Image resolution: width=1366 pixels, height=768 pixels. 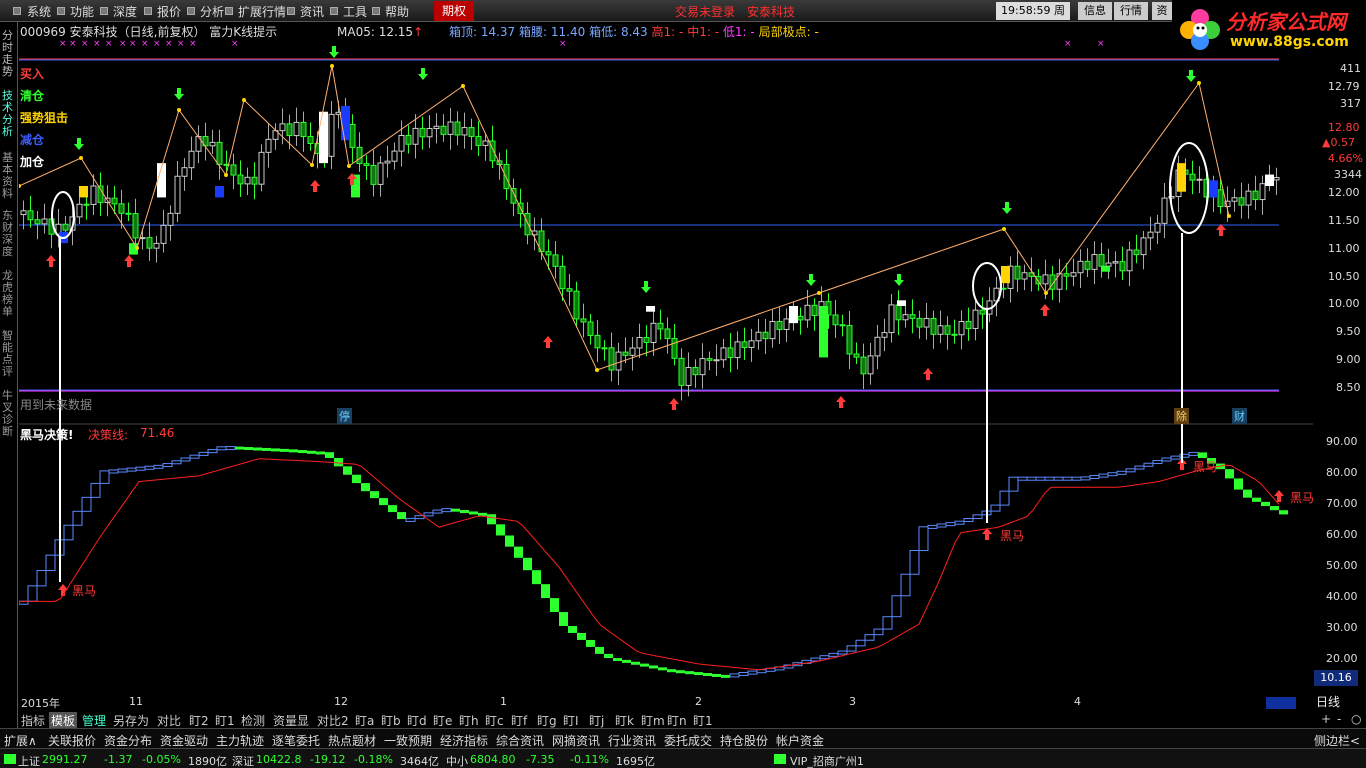 I want to click on indicator-name: 富力K线提示, so click(x=243, y=32).